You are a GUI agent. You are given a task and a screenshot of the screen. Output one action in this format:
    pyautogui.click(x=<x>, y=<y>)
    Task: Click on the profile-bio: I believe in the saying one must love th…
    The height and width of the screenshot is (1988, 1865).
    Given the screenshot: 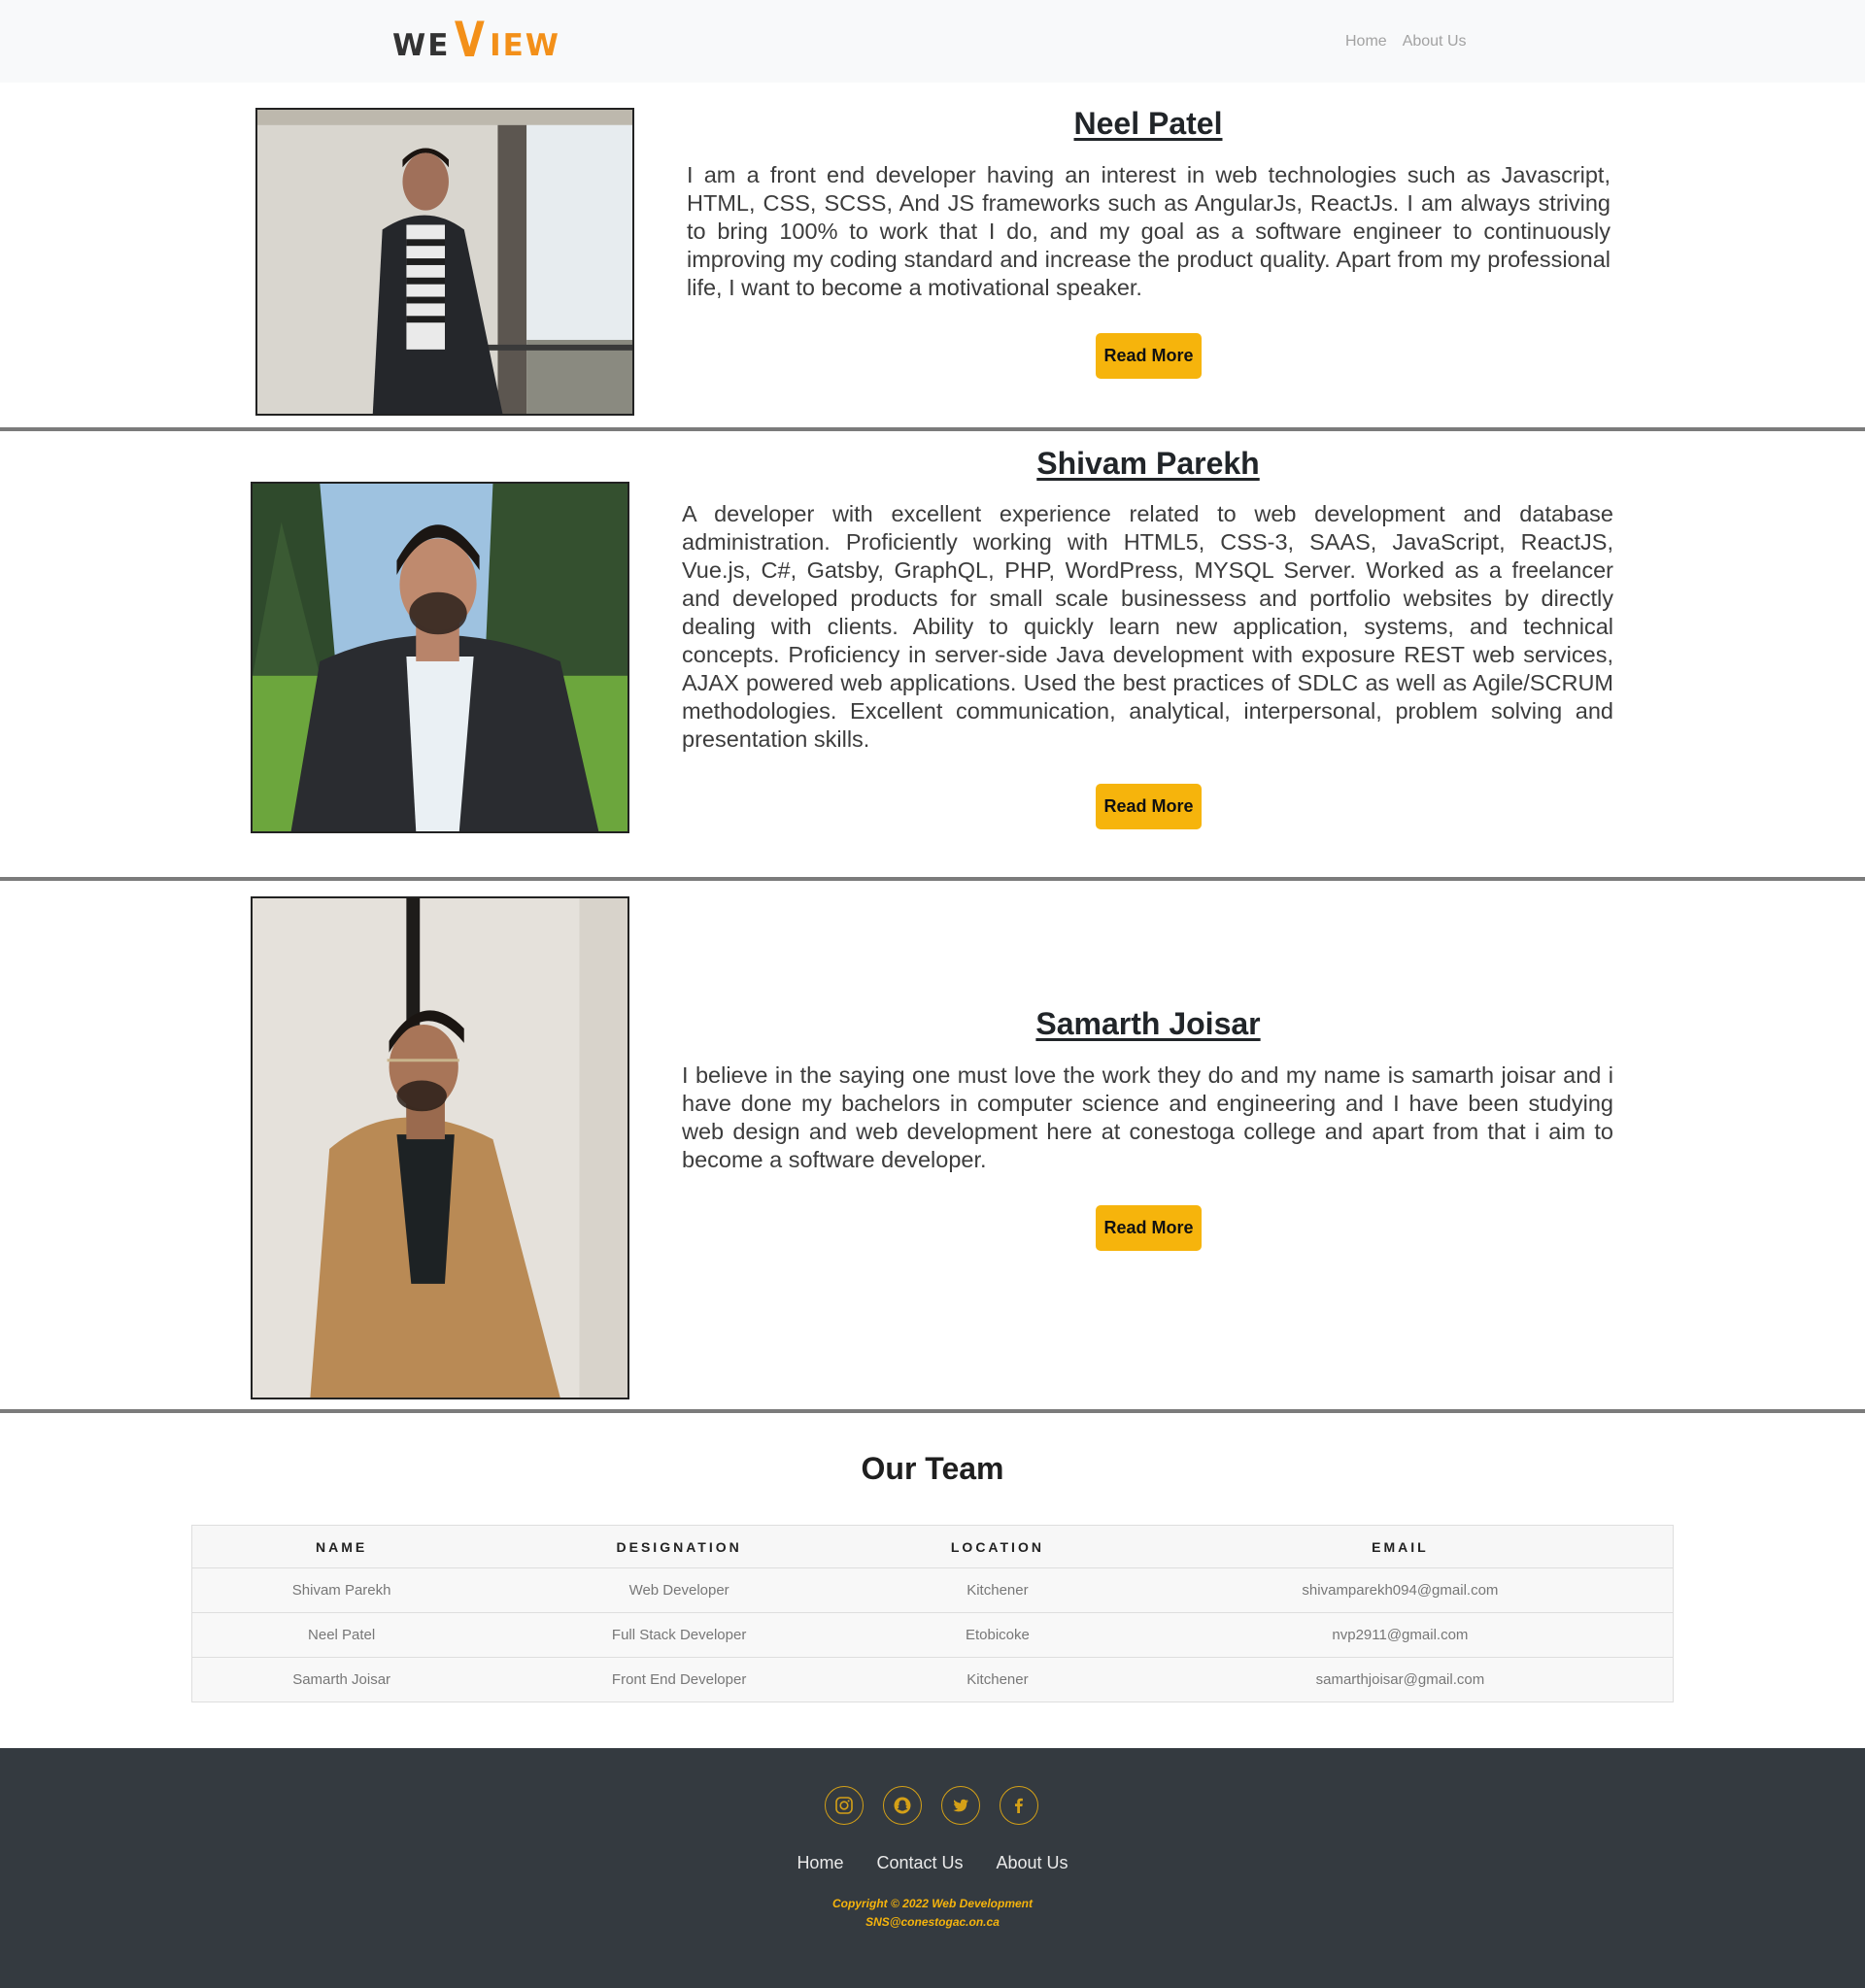 What is the action you would take?
    pyautogui.click(x=1147, y=1117)
    